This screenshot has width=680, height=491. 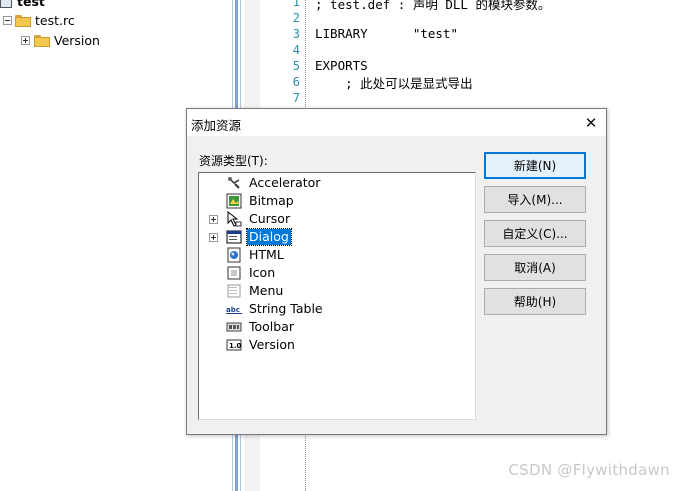 I want to click on tree-folder-label: Version, so click(x=77, y=40).